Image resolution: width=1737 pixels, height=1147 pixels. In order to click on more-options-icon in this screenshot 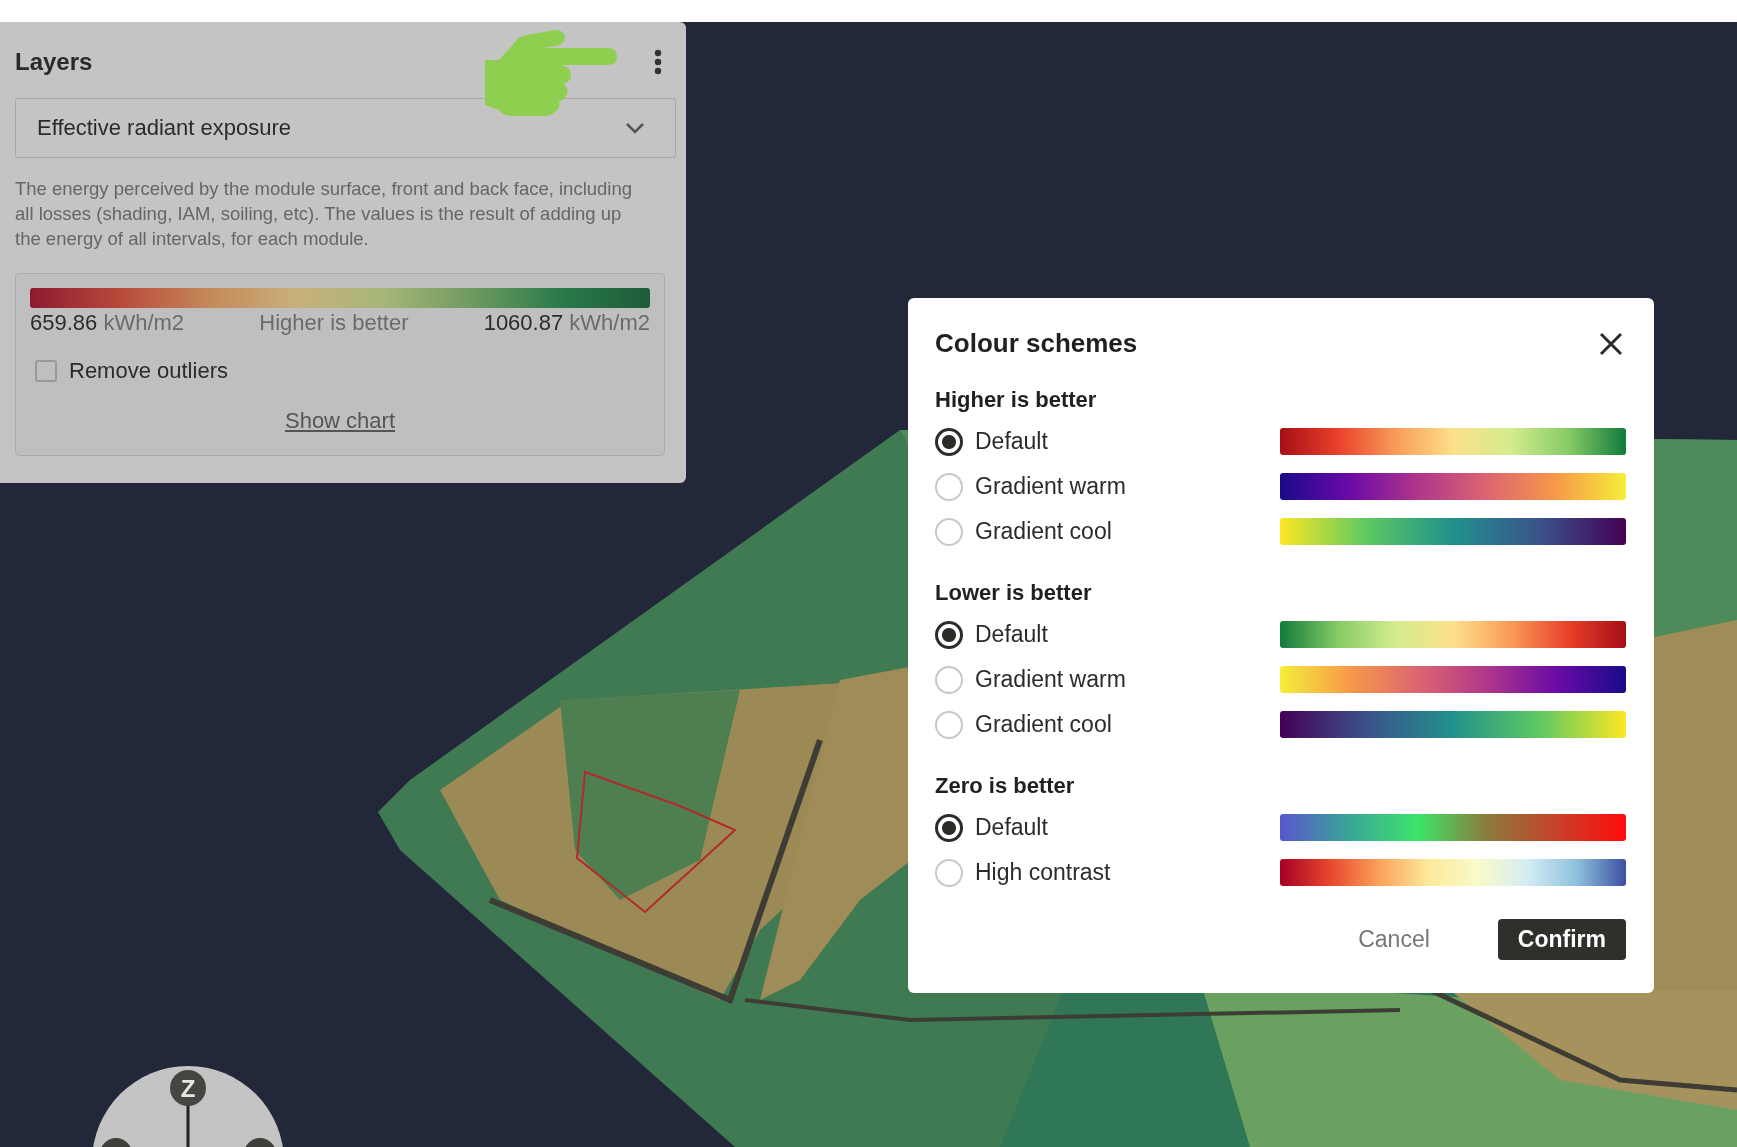, I will do `click(658, 62)`.